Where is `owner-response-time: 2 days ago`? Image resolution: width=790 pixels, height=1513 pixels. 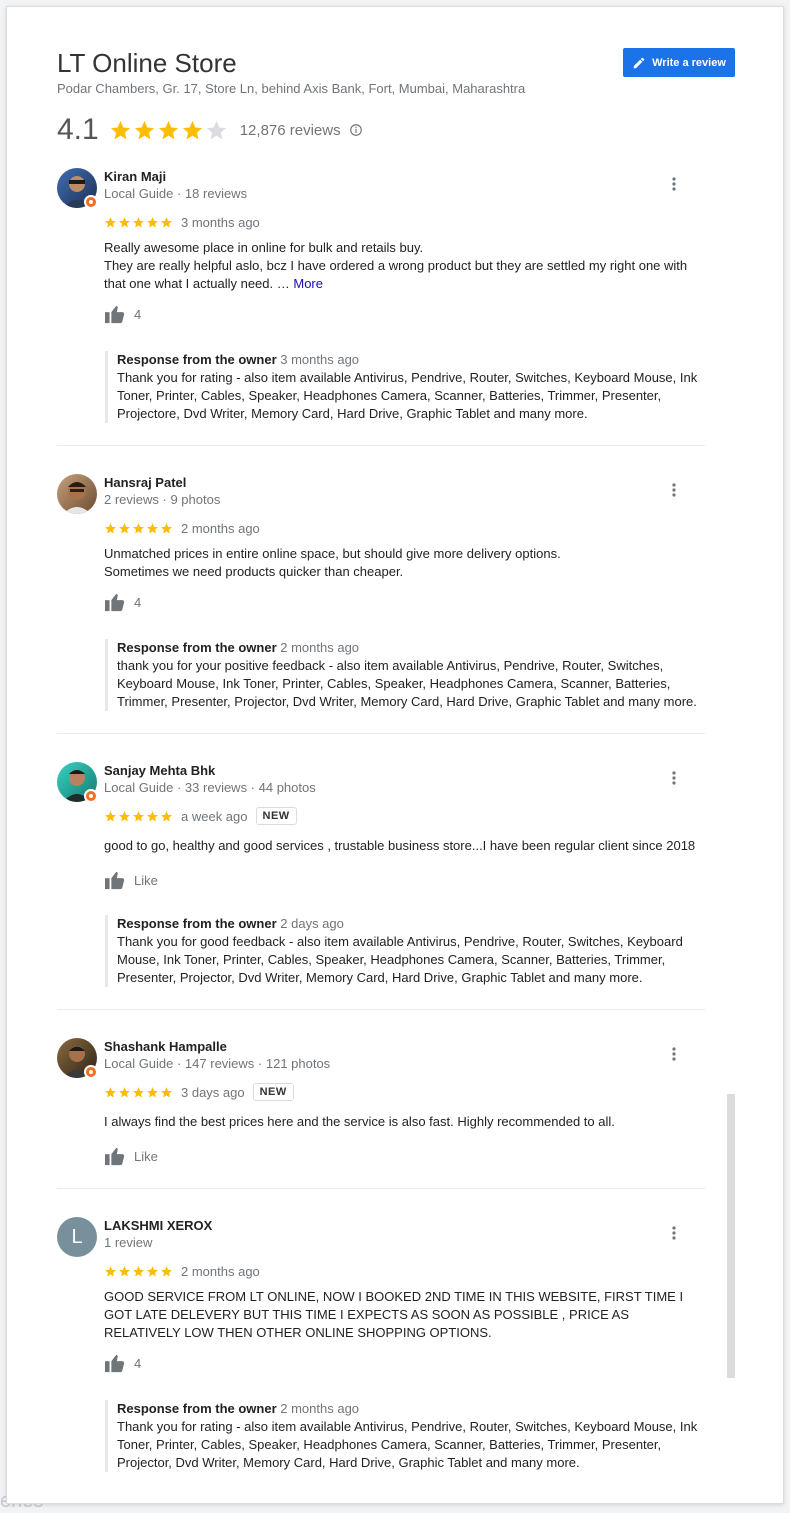
owner-response-time: 2 days ago is located at coordinates (312, 923).